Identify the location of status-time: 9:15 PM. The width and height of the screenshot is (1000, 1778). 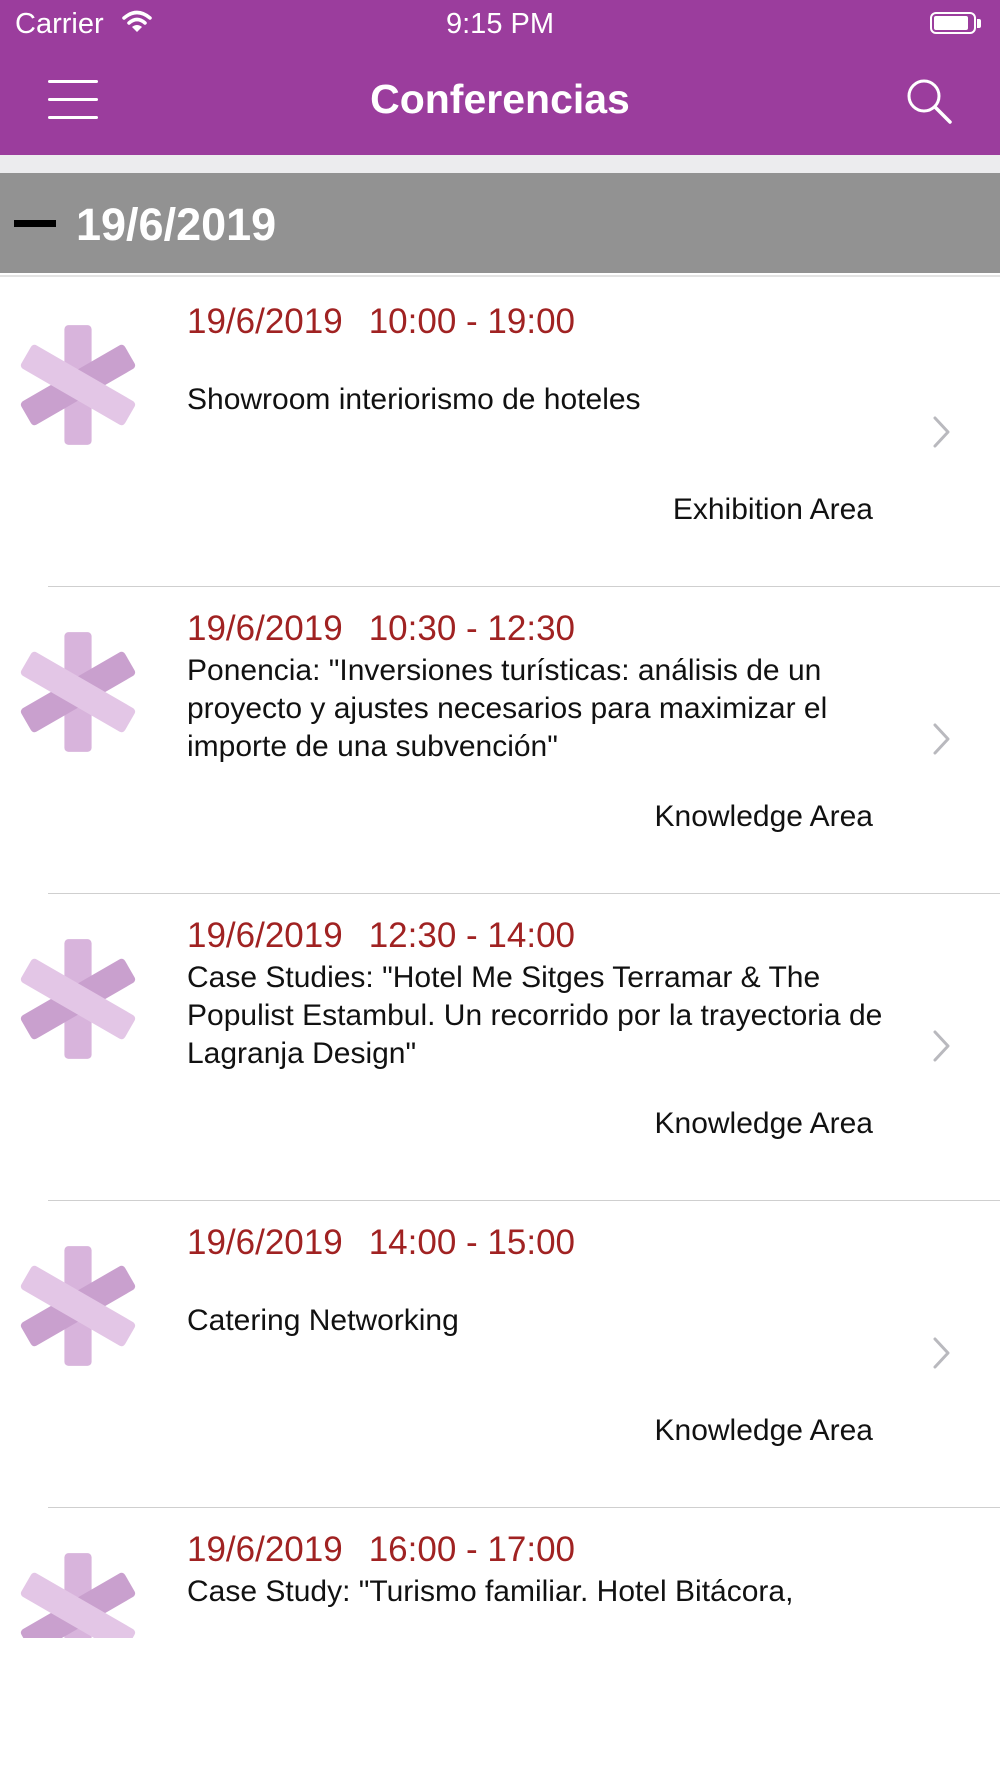
(500, 24).